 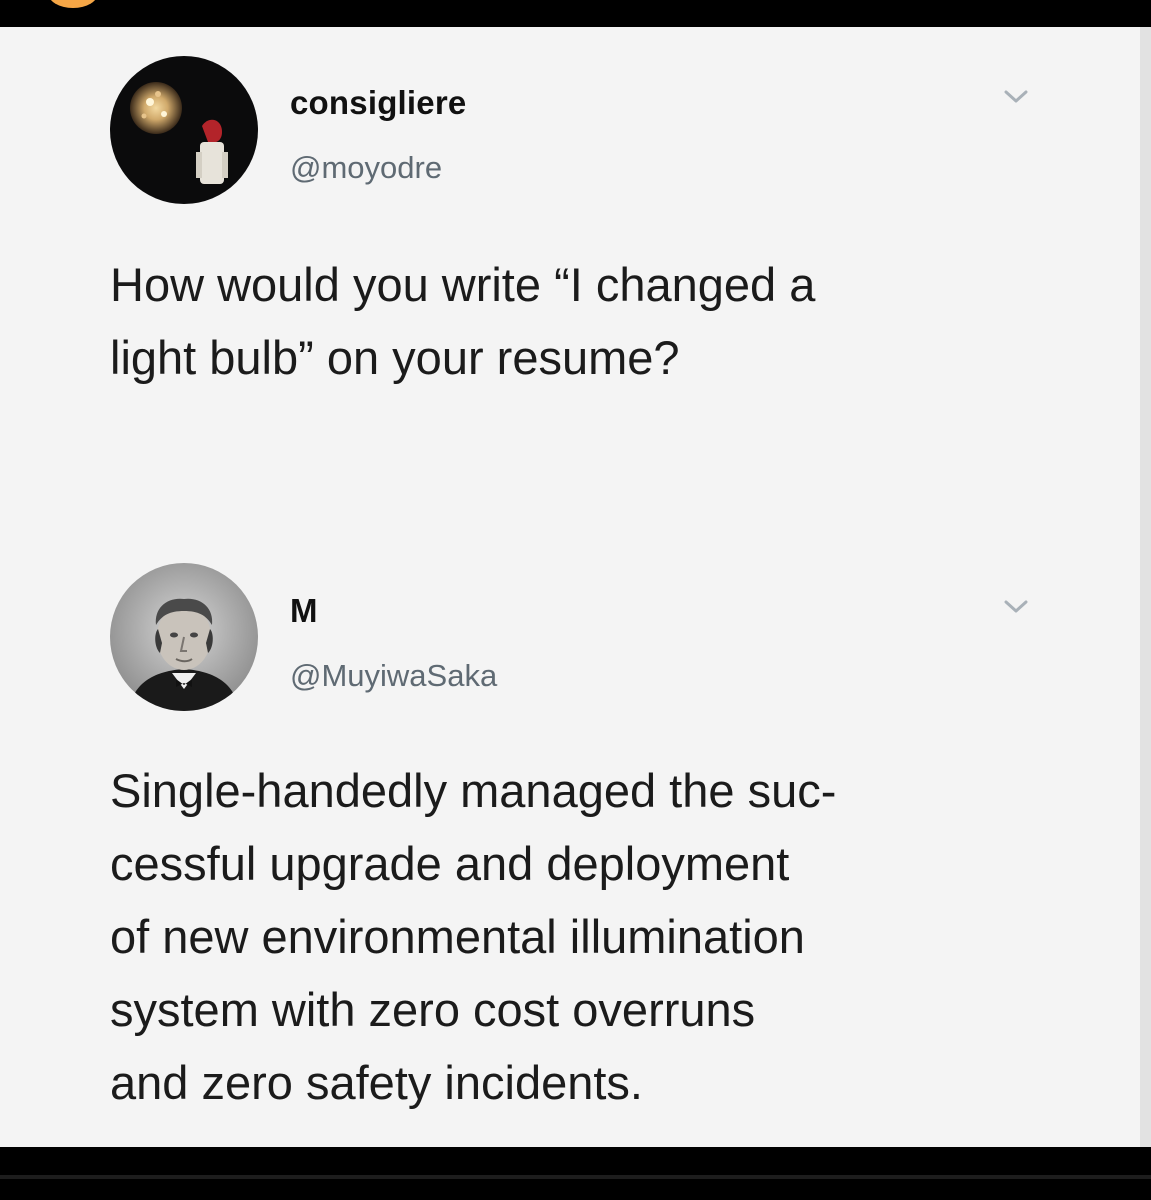 What do you see at coordinates (393, 676) in the screenshot?
I see `user-handle: @MuyiwaSaka` at bounding box center [393, 676].